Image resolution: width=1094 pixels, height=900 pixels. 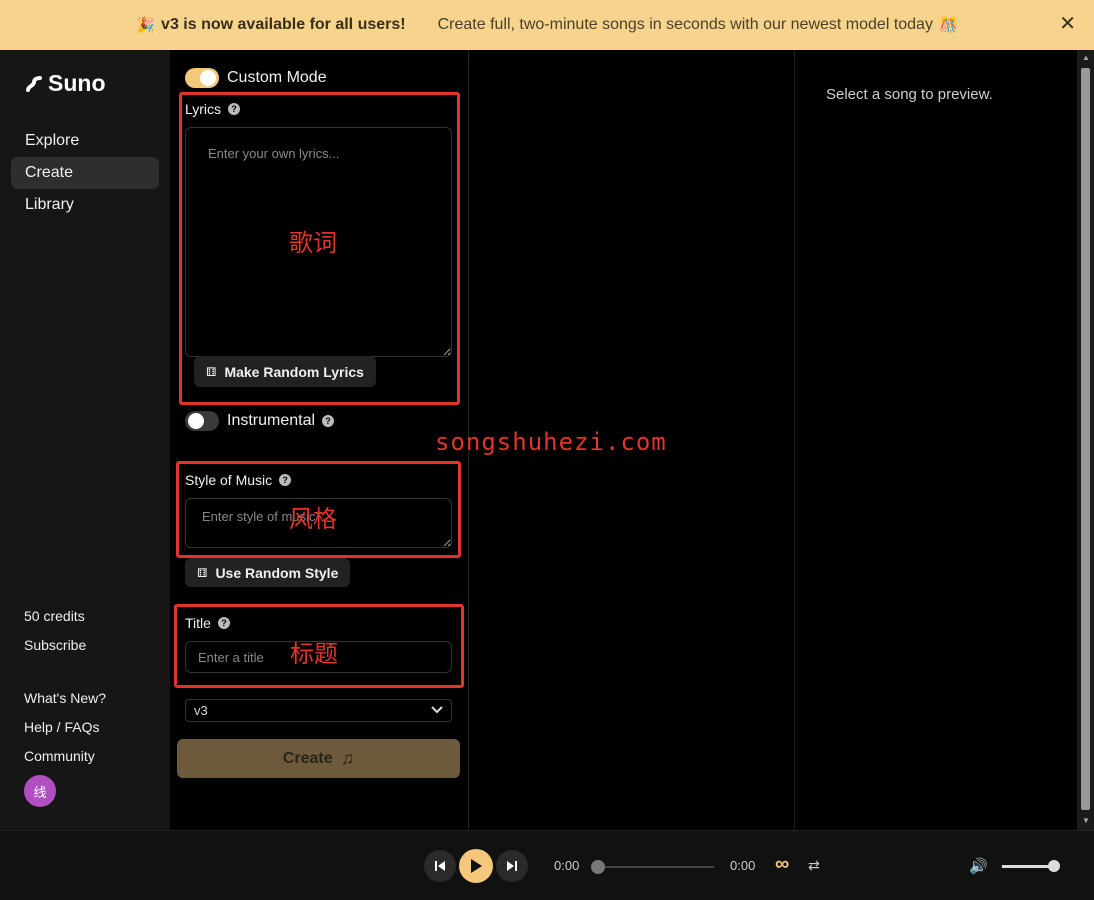 I want to click on model-select-value: v3, so click(x=201, y=710).